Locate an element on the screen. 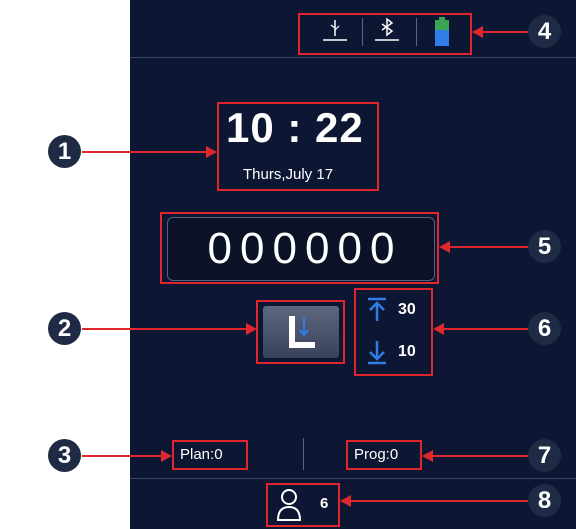  stitch-counter: 0 0 0 0 0 0 is located at coordinates (301, 249).